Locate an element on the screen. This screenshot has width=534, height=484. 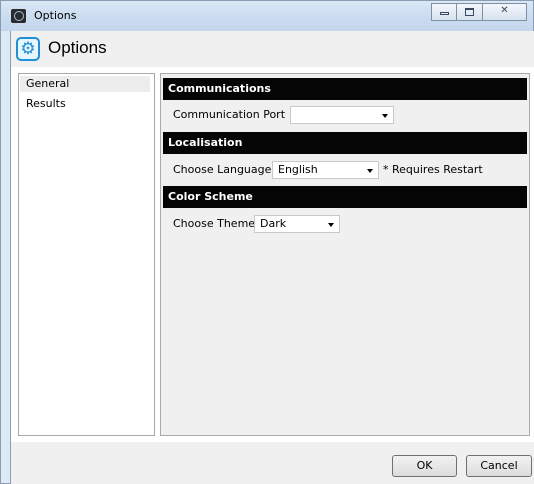
theme-dropdown: Dark is located at coordinates (297, 224).